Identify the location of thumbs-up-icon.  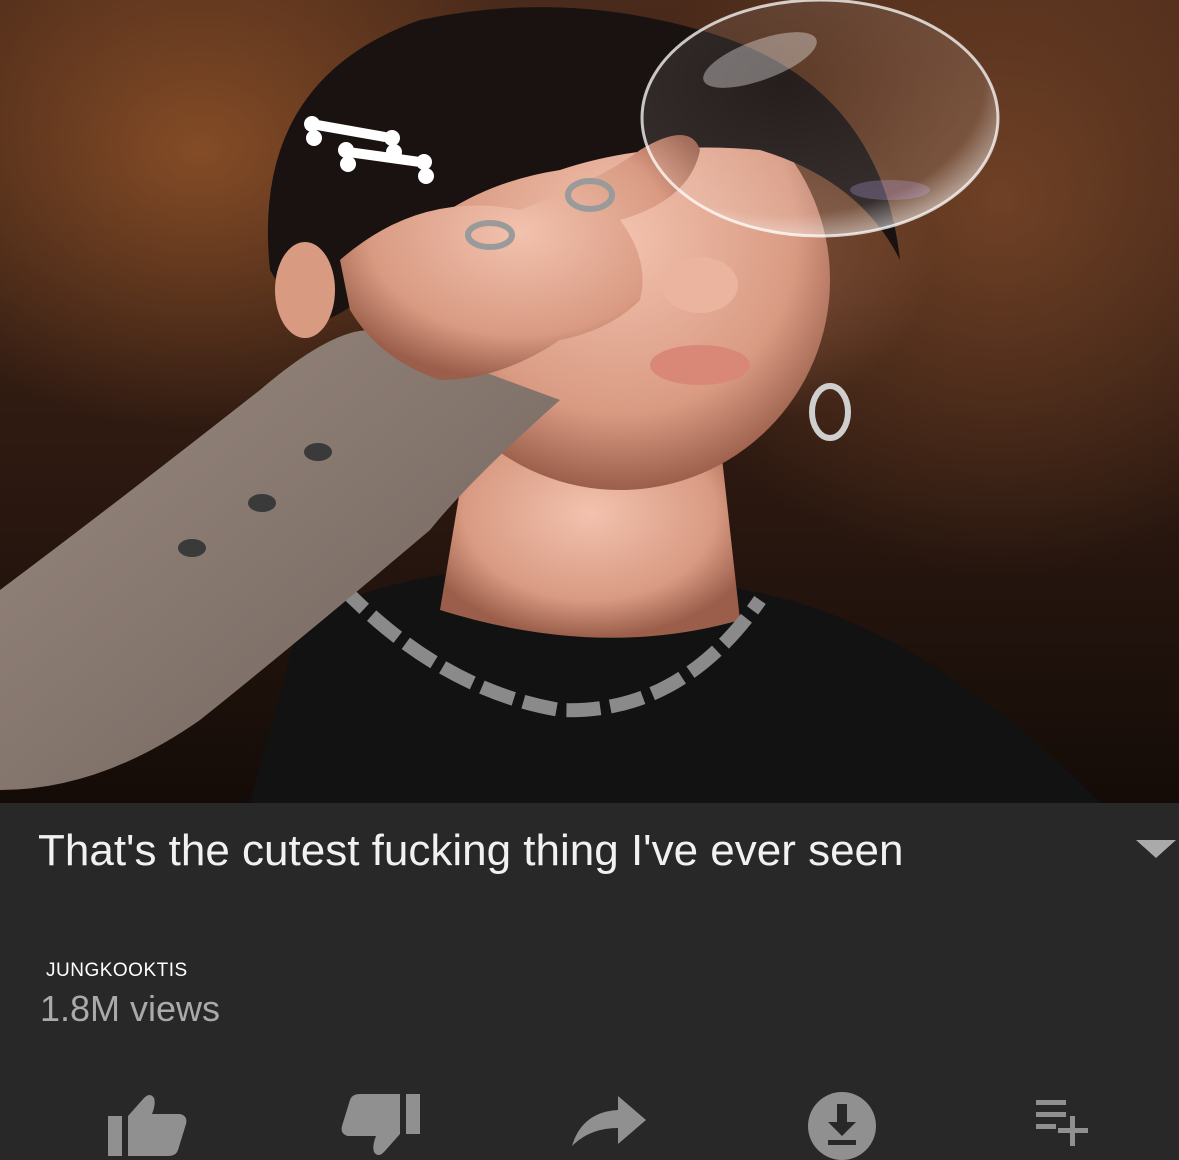
(147, 1125).